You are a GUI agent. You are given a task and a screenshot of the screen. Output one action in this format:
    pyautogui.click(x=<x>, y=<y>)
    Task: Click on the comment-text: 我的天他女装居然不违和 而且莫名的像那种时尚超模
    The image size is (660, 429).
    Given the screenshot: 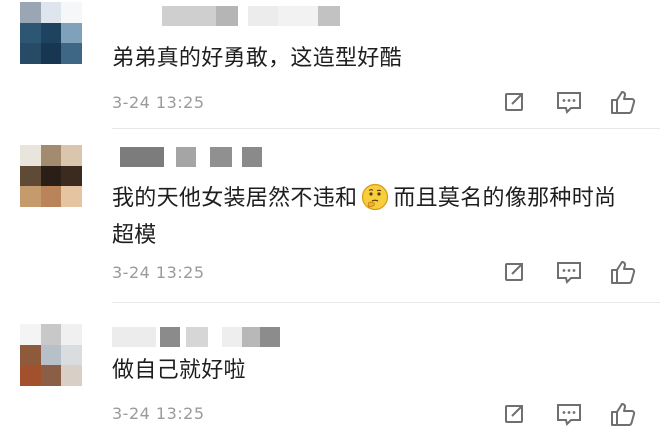 What is the action you would take?
    pyautogui.click(x=366, y=217)
    